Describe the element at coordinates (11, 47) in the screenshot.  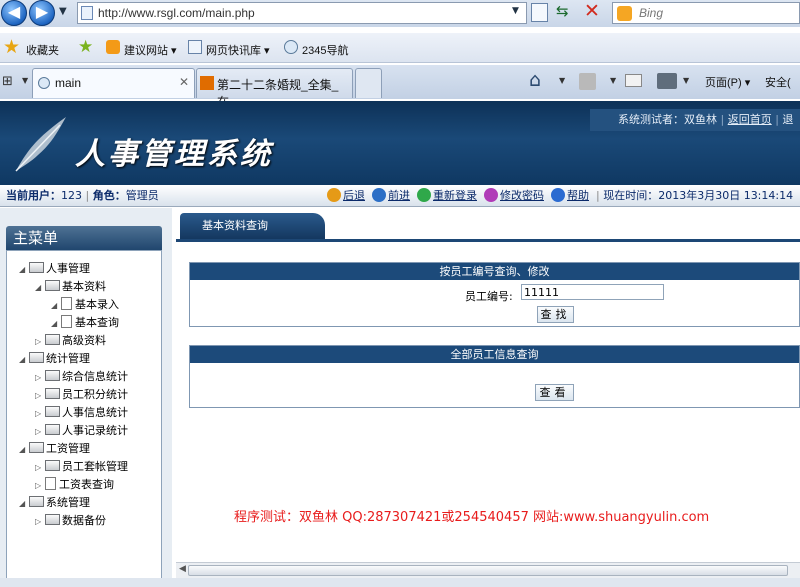
I see `favorites-star-icon: ★` at that location.